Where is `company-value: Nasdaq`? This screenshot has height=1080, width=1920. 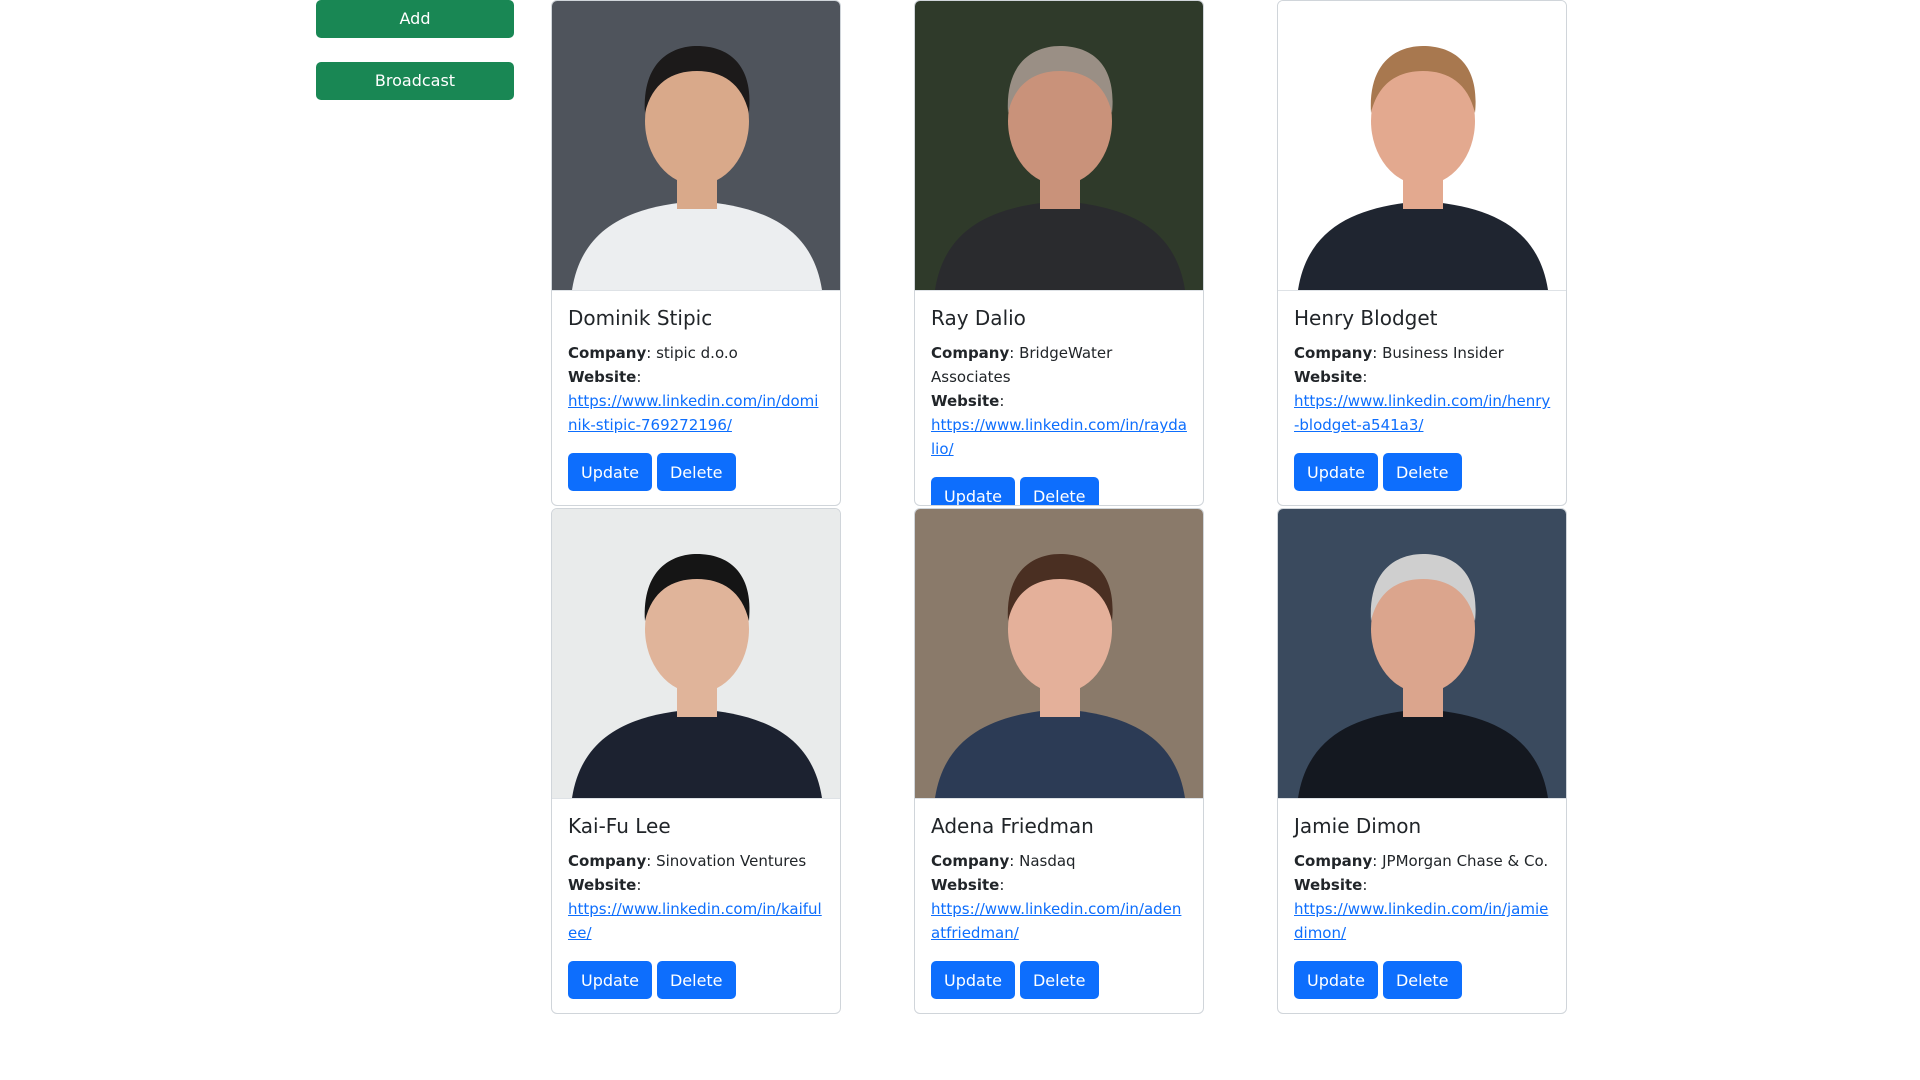 company-value: Nasdaq is located at coordinates (1047, 861).